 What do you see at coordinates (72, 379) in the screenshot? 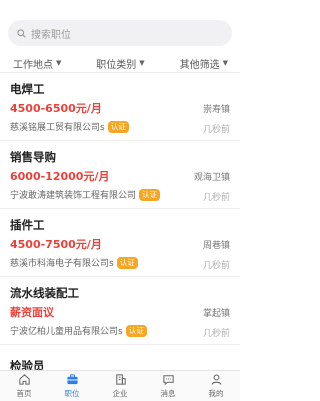
I see `briefcase-icon` at bounding box center [72, 379].